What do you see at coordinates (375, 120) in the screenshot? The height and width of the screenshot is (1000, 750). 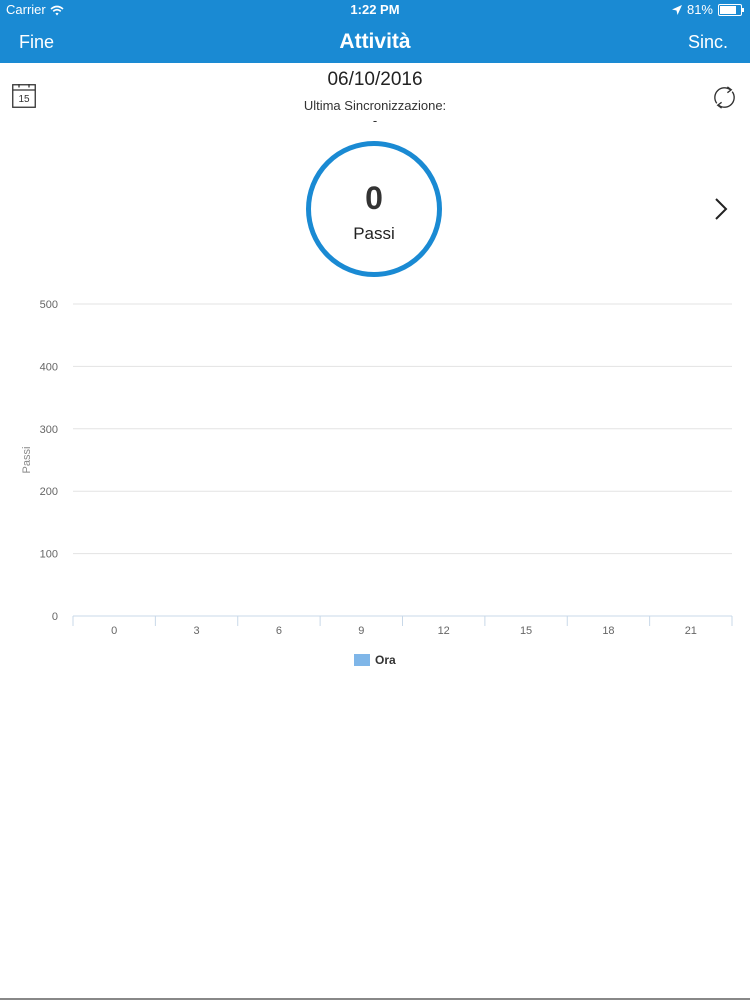 I see `last-sync-value: -` at bounding box center [375, 120].